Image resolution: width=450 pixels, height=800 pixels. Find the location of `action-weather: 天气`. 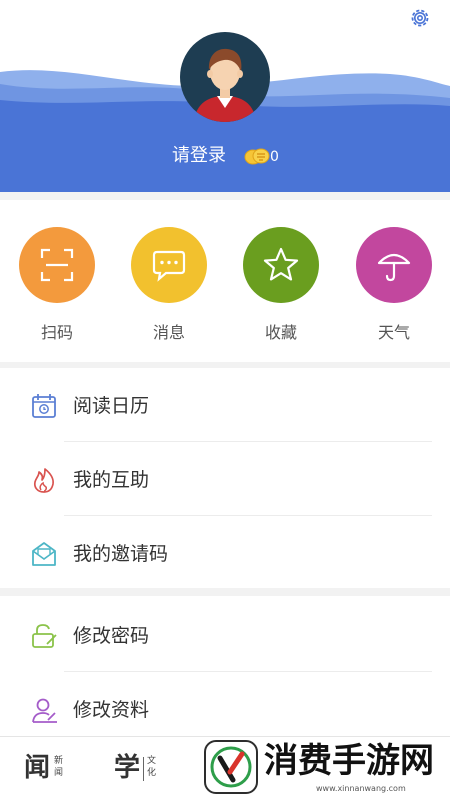

action-weather: 天气 is located at coordinates (394, 285).